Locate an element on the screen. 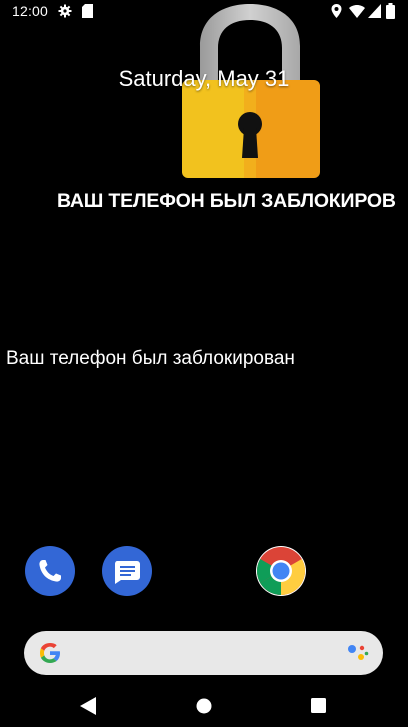 The width and height of the screenshot is (408, 727). navigation-bar is located at coordinates (204, 707).